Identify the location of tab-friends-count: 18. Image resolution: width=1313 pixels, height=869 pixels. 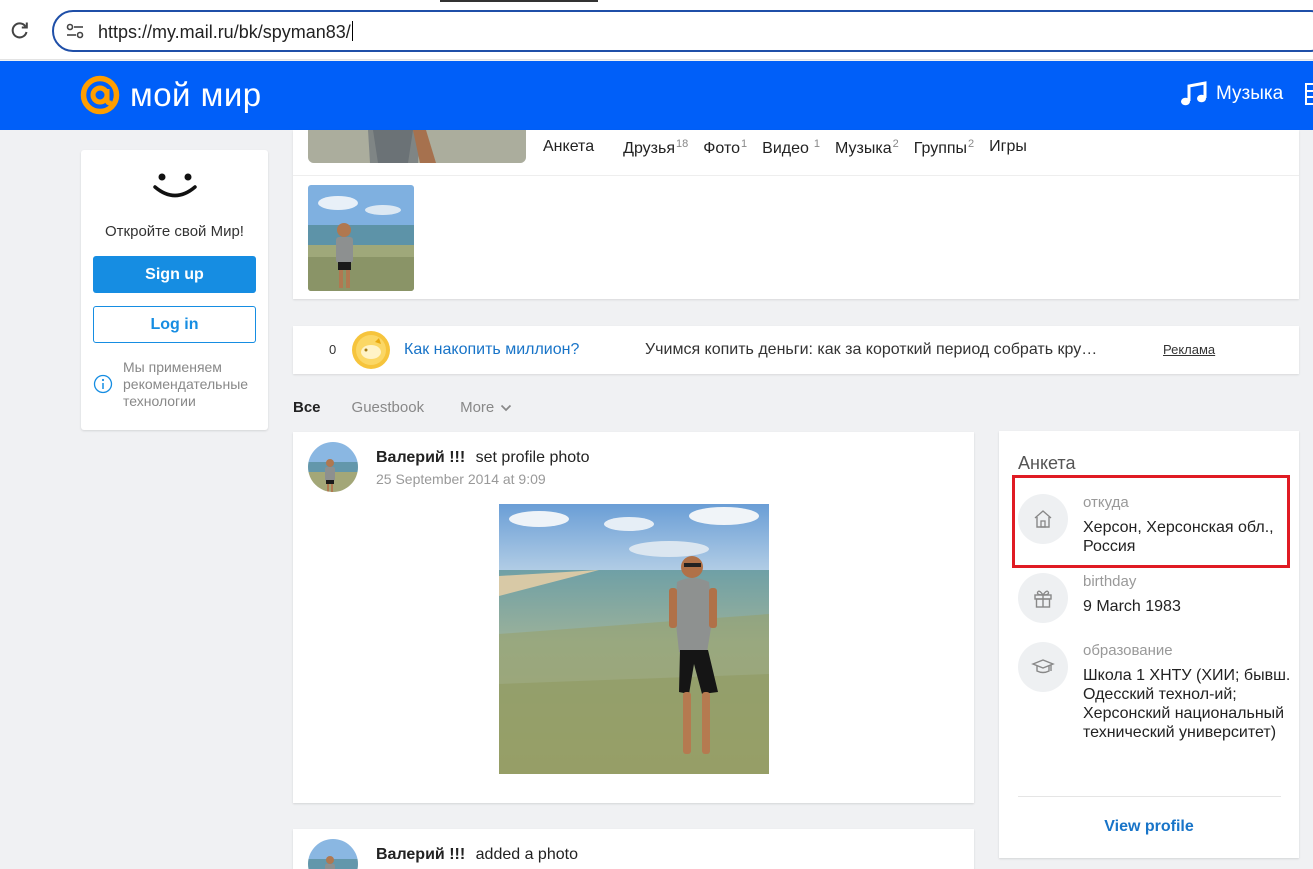
(682, 144).